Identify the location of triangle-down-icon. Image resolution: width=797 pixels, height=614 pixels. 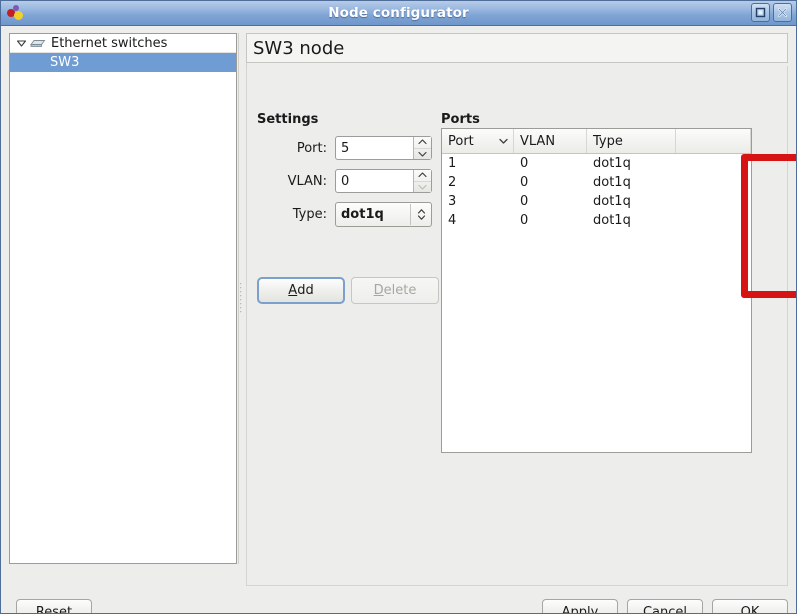
(21, 43).